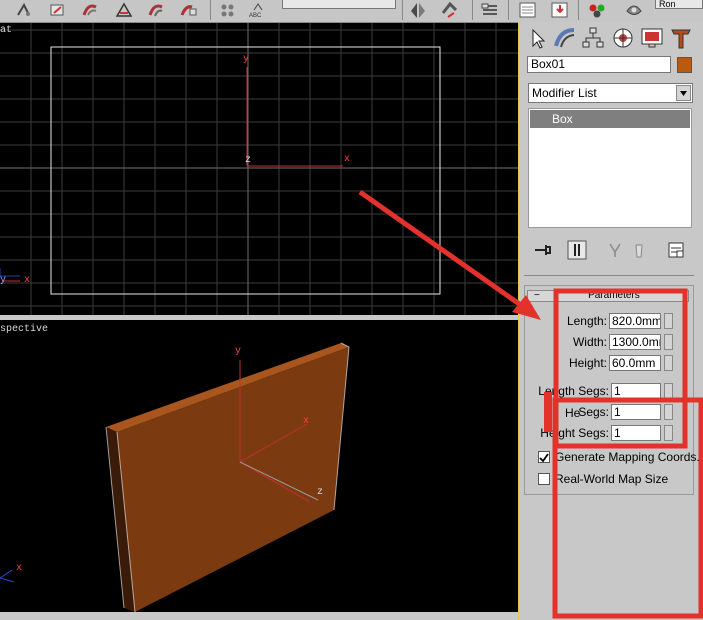 The width and height of the screenshot is (703, 620). I want to click on top-corner-y: y, so click(3, 280).